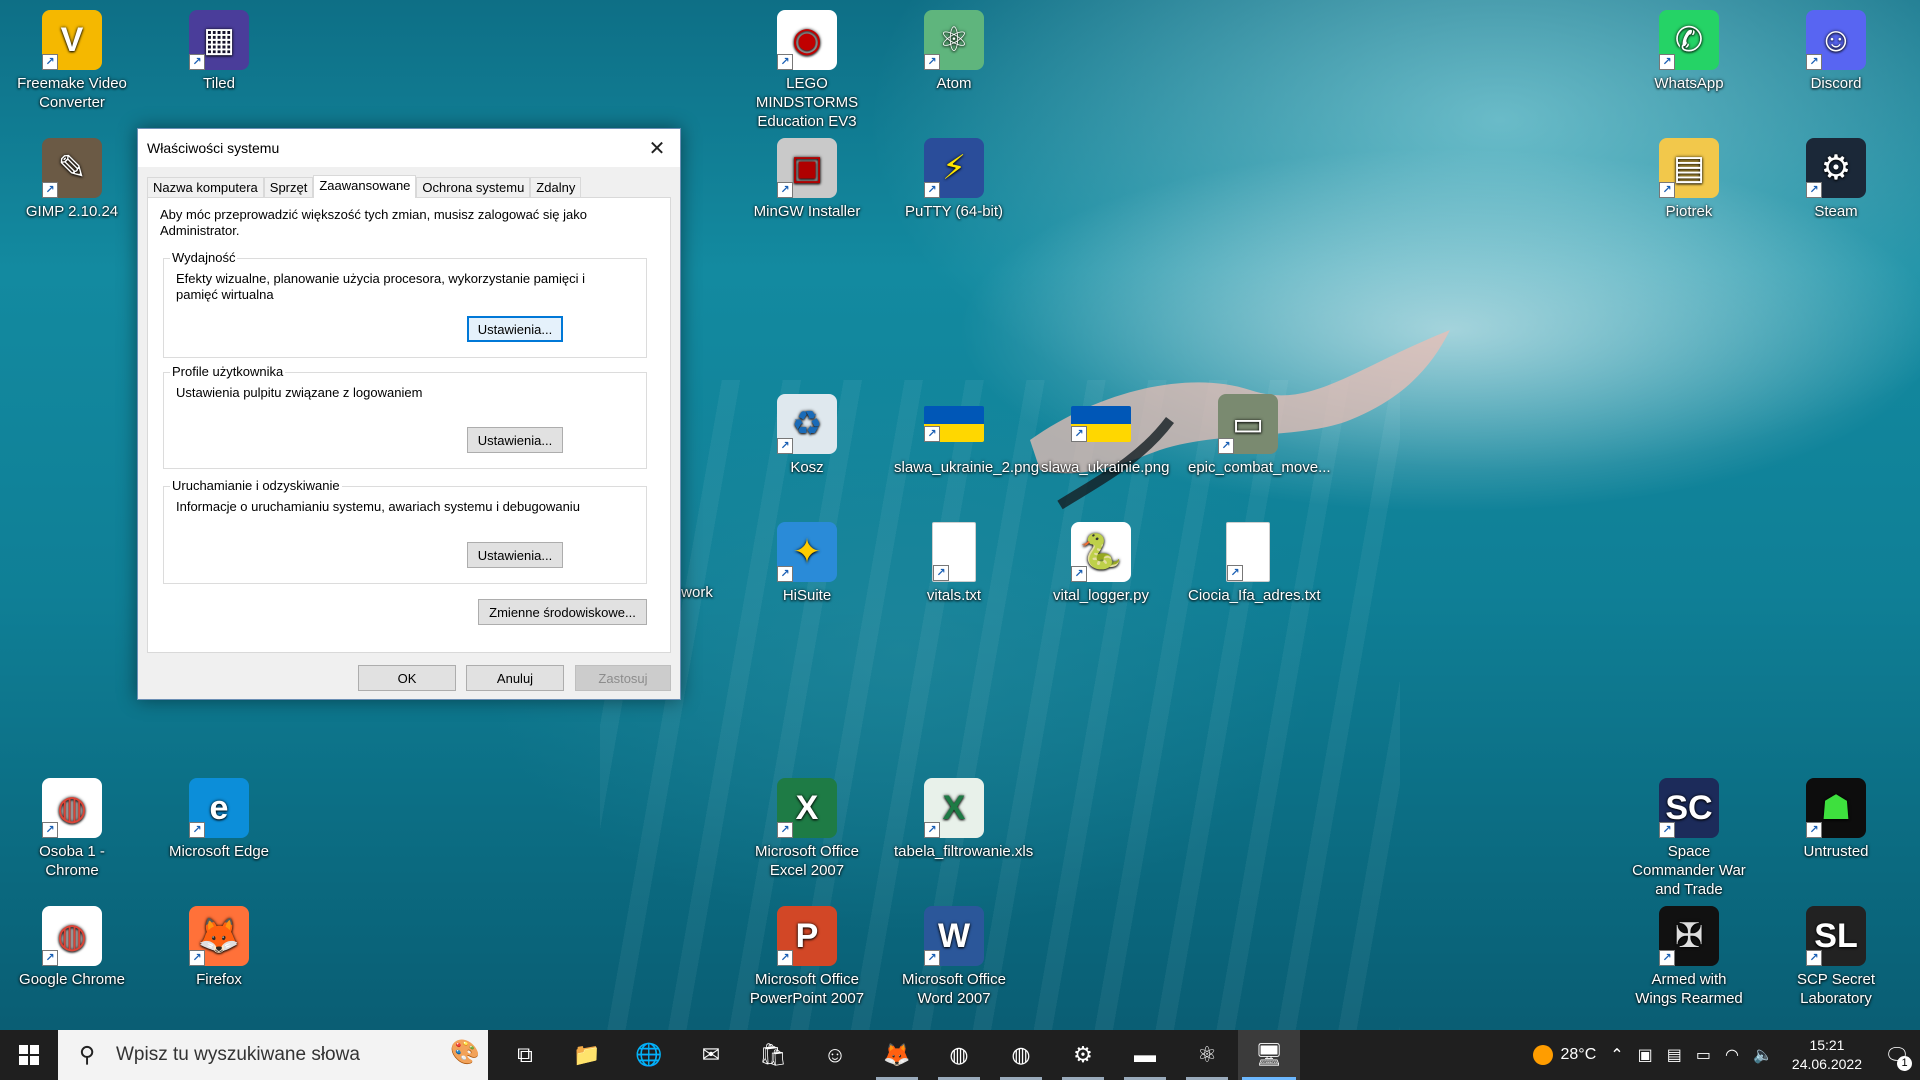 The image size is (1920, 1080). Describe the element at coordinates (1269, 1055) in the screenshot. I see `system-properties-icon: 🖥` at that location.